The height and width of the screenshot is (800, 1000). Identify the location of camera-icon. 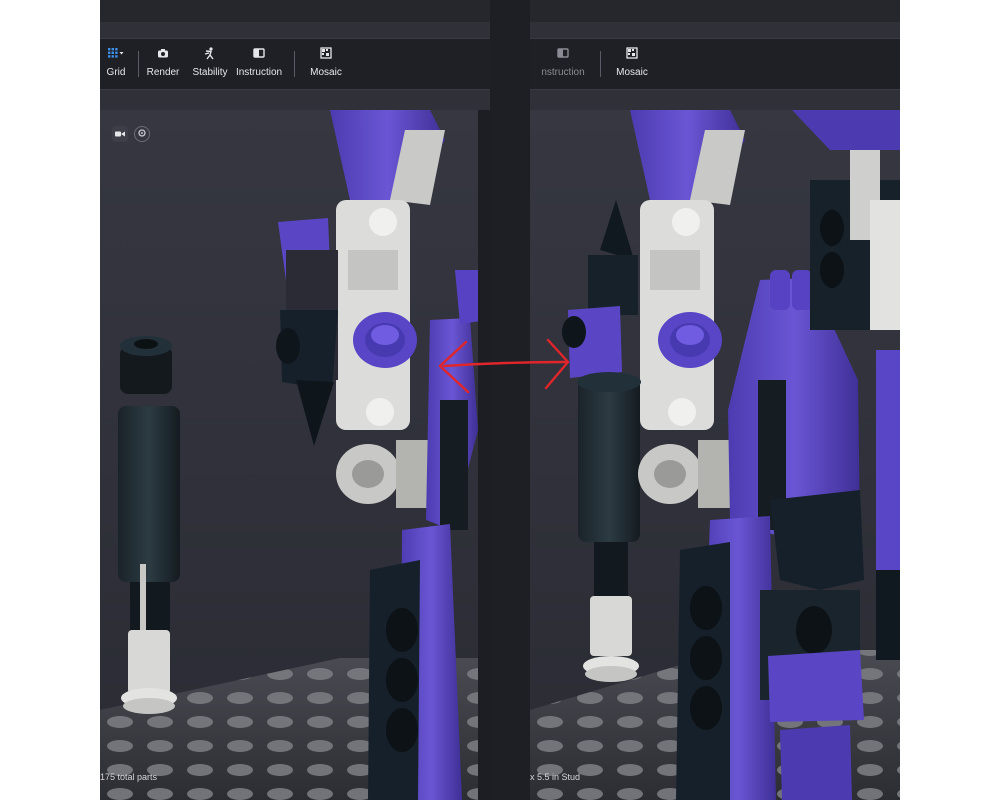
(163, 53).